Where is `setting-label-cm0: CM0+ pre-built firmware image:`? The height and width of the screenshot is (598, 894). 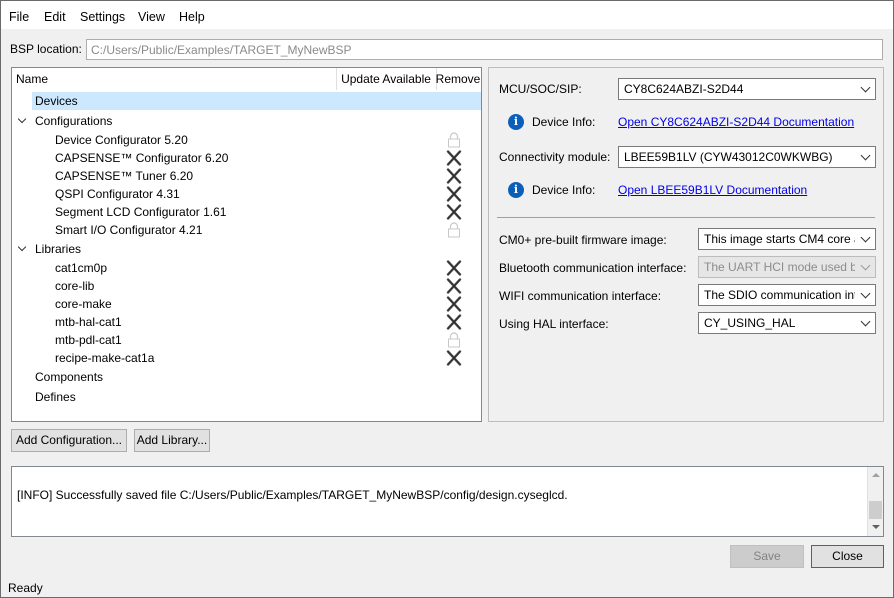
setting-label-cm0: CM0+ pre-built firmware image: is located at coordinates (583, 240).